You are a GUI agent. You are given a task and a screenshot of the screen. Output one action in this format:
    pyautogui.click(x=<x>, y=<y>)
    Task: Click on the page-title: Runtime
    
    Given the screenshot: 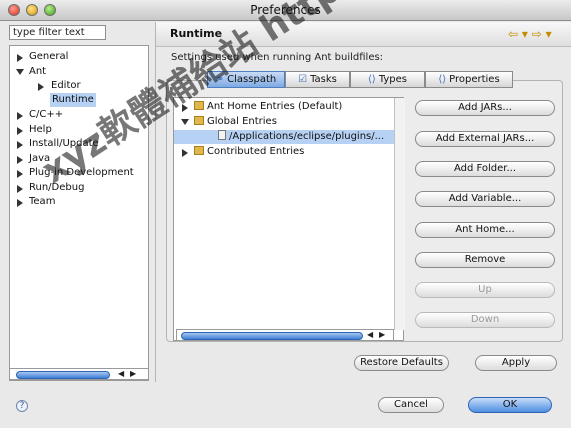 What is the action you would take?
    pyautogui.click(x=196, y=33)
    